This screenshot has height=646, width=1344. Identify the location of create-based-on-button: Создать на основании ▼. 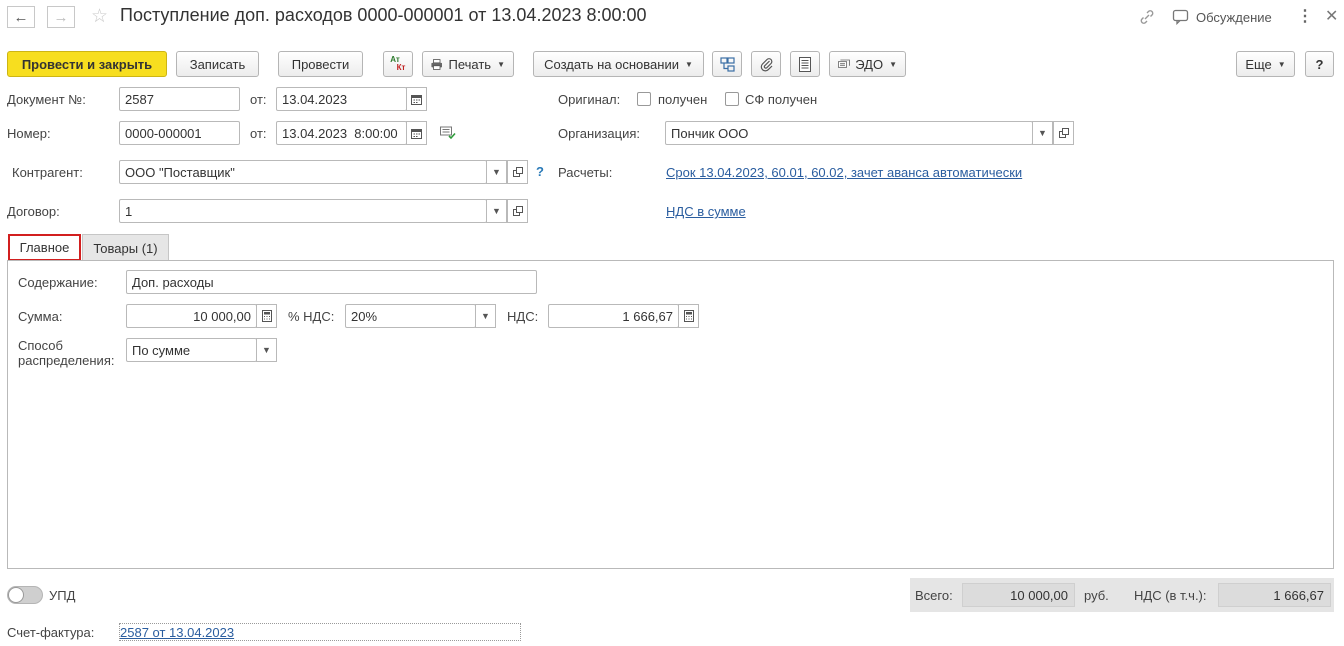
(618, 64).